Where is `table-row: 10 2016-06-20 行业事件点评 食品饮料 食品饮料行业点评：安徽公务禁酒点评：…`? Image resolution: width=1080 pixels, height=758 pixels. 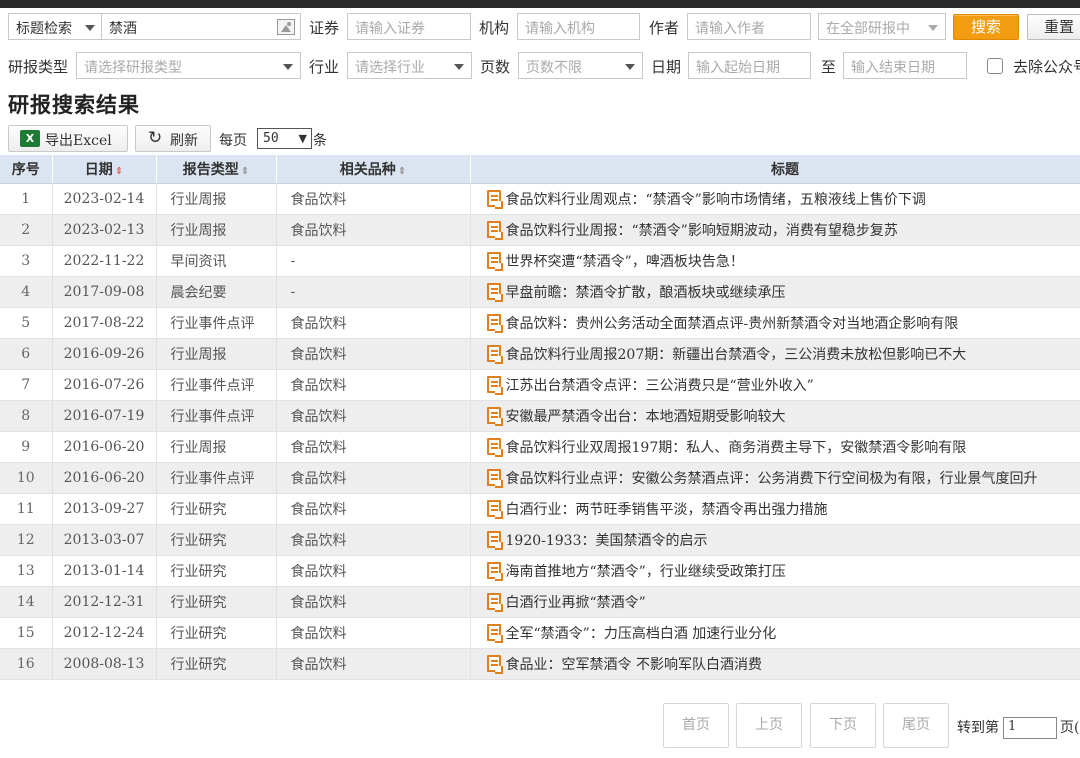 table-row: 10 2016-06-20 行业事件点评 食品饮料 食品饮料行业点评：安徽公务禁酒点评：… is located at coordinates (540, 478).